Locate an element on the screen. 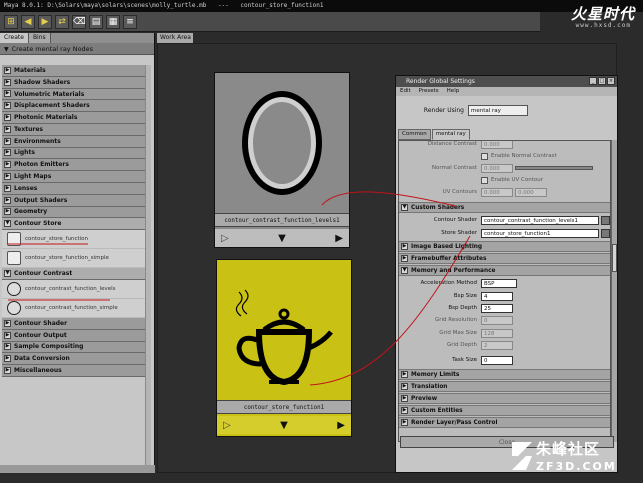  section-render-layer-pass: ▶ Render Layer/Pass Control is located at coordinates (504, 422).